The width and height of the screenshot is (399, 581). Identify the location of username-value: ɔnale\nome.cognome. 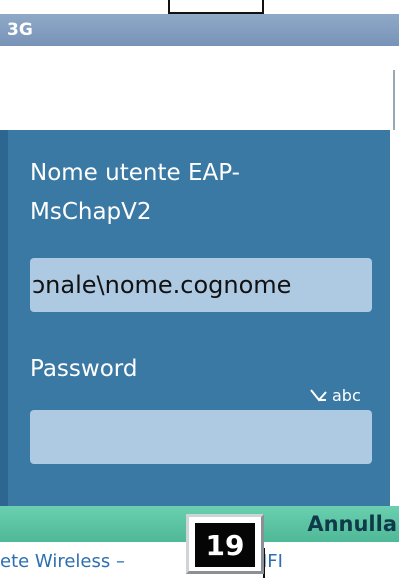
(162, 285).